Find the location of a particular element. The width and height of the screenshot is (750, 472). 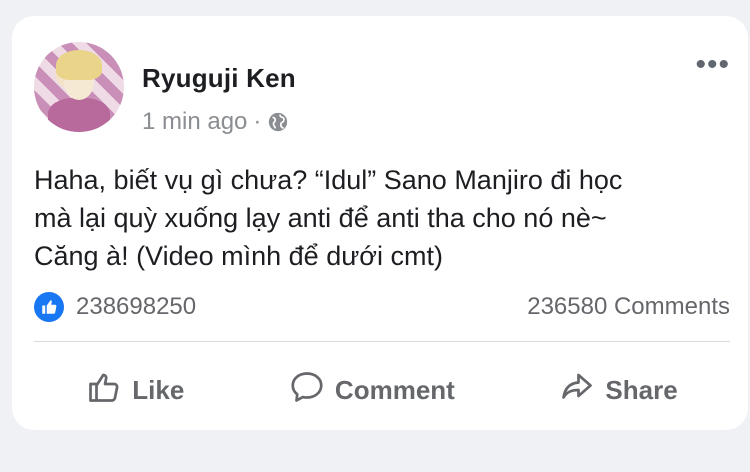

avatar is located at coordinates (79, 87).